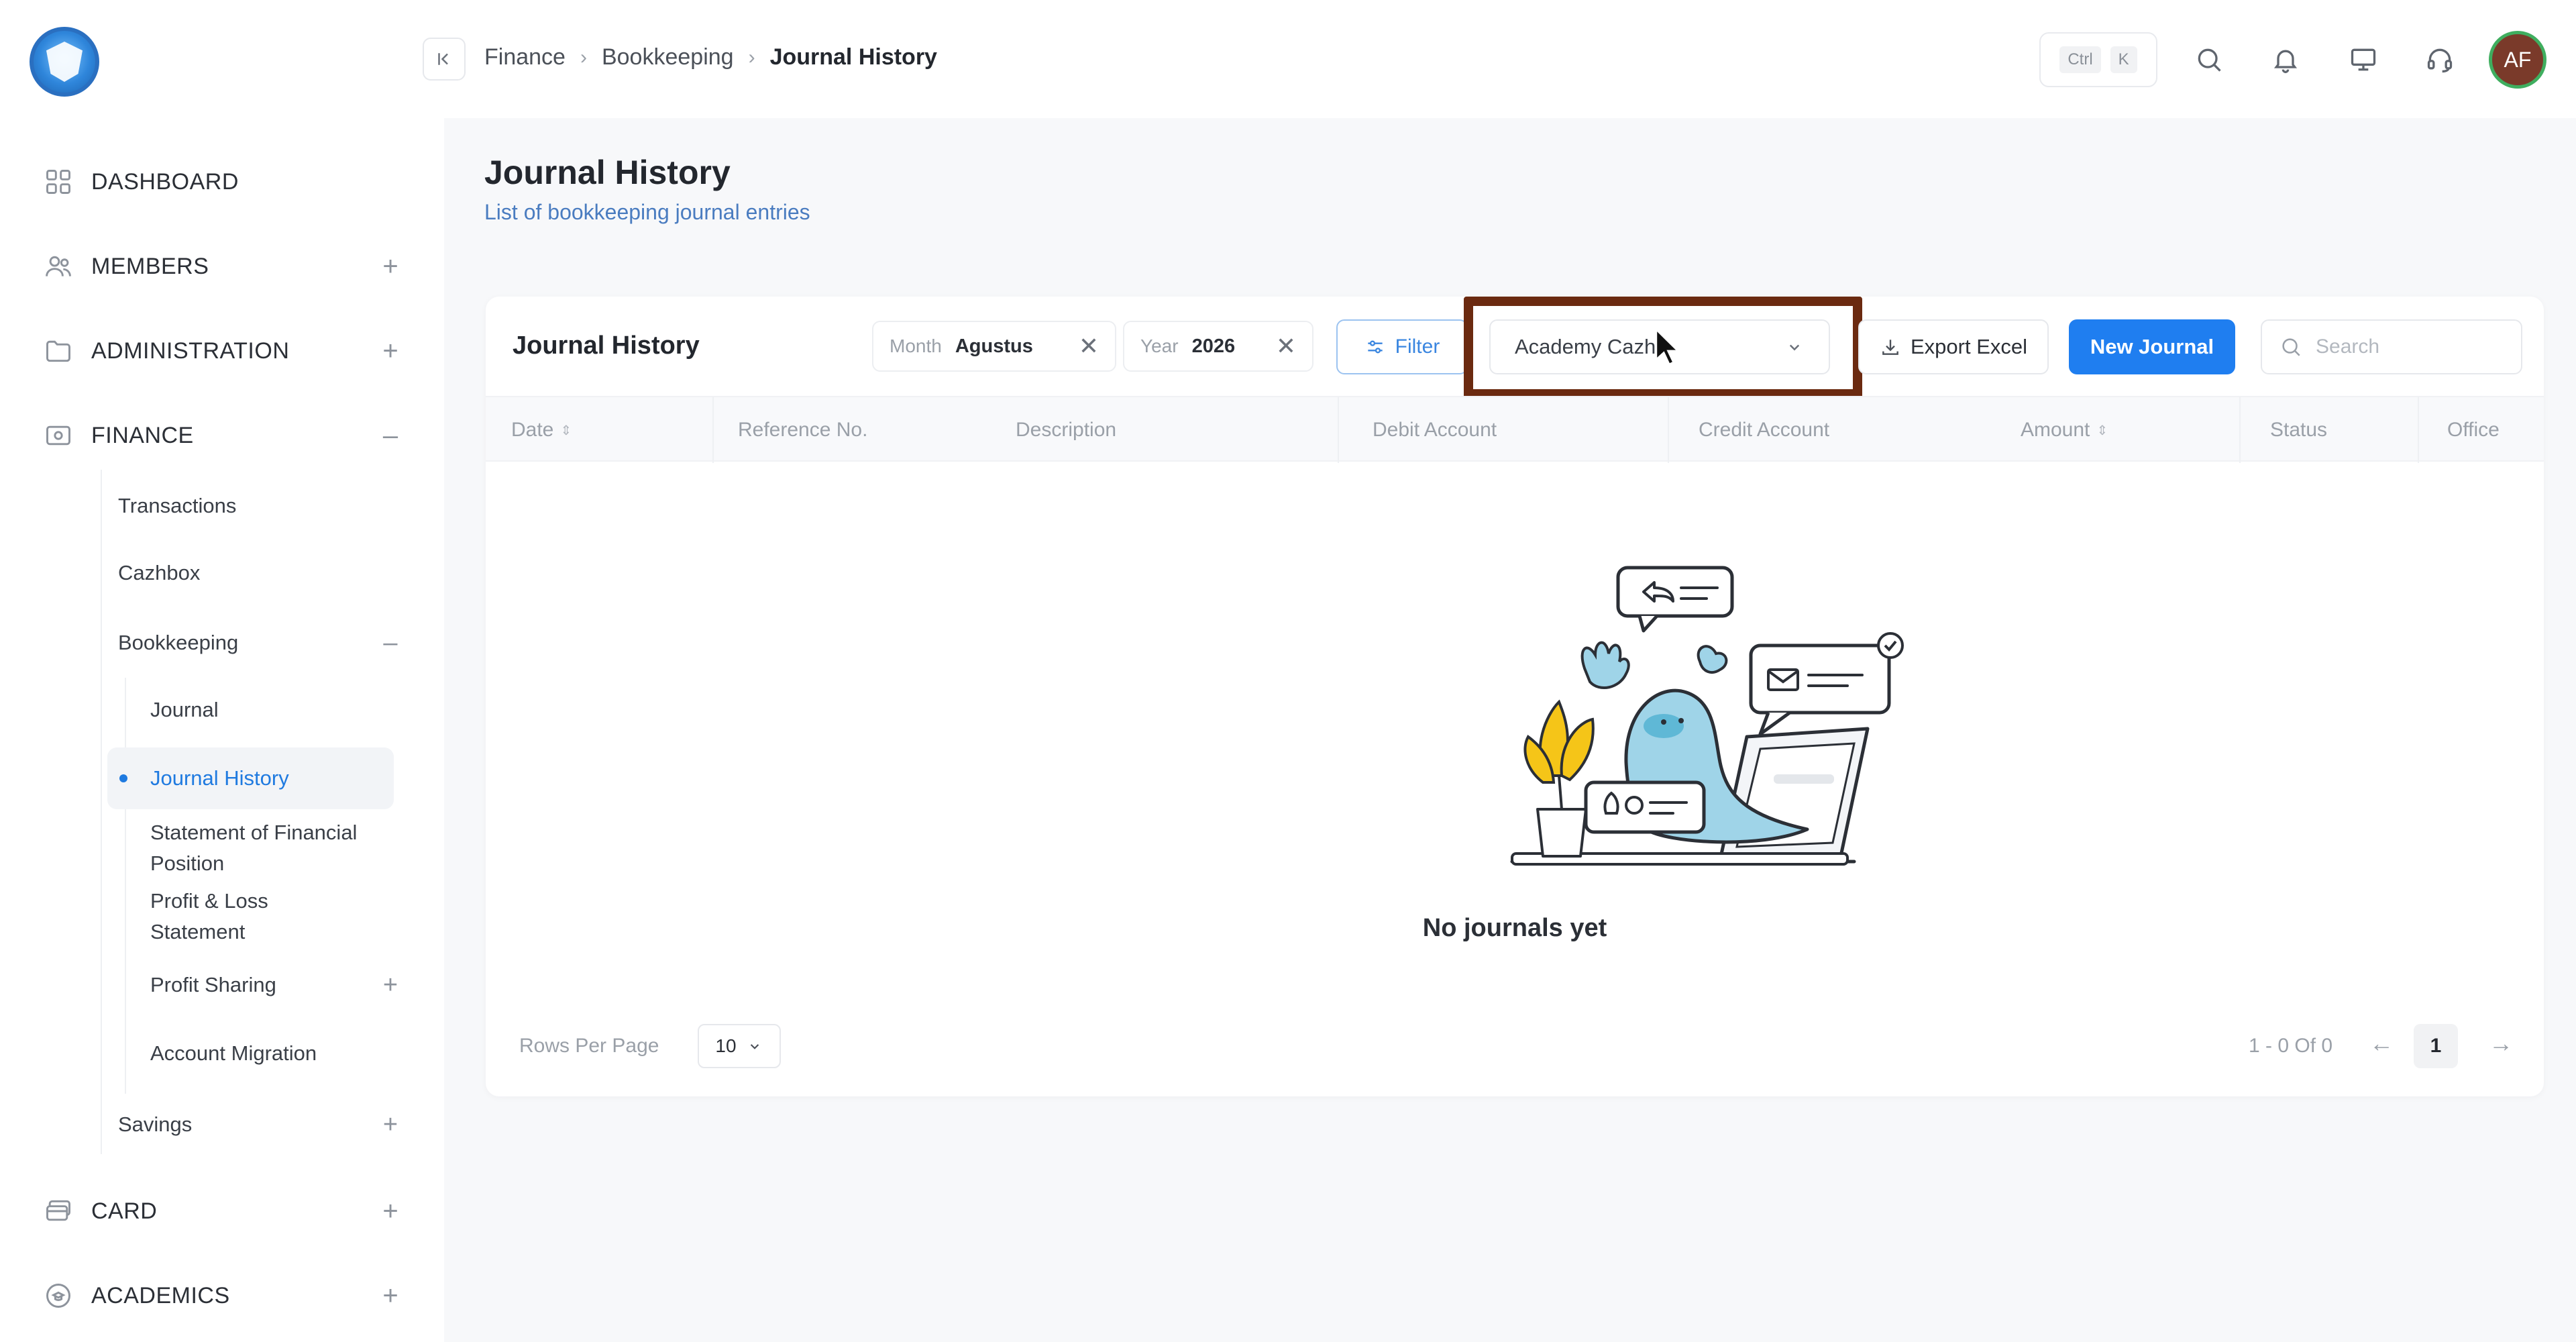  What do you see at coordinates (58, 1211) in the screenshot?
I see `card-icon` at bounding box center [58, 1211].